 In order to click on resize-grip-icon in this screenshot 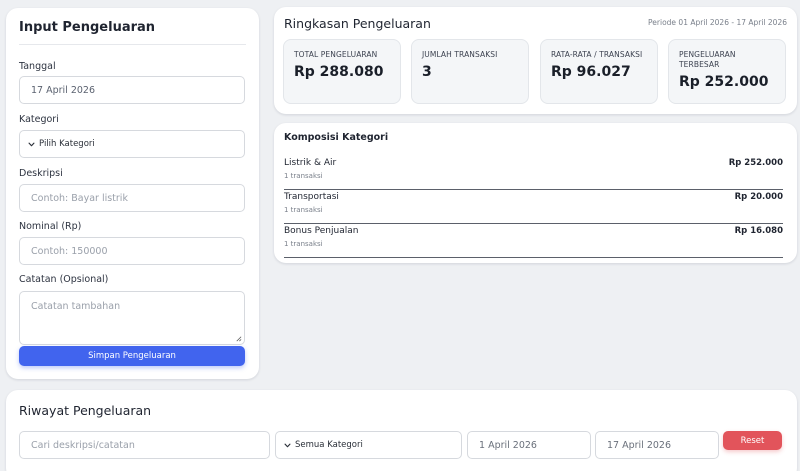, I will do `click(238, 338)`.